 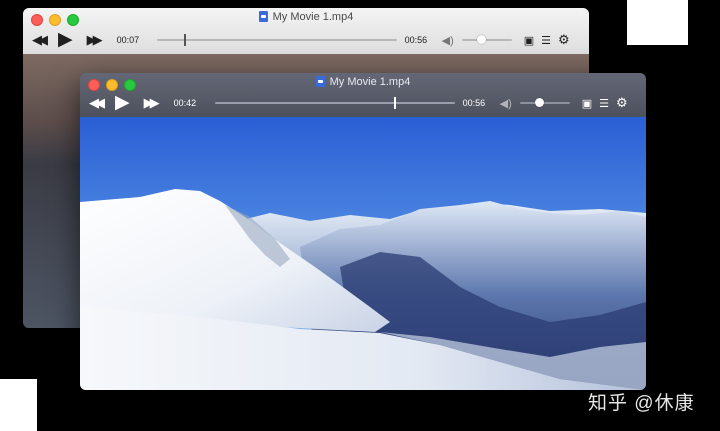 What do you see at coordinates (128, 40) in the screenshot?
I see `current-time: 00:07` at bounding box center [128, 40].